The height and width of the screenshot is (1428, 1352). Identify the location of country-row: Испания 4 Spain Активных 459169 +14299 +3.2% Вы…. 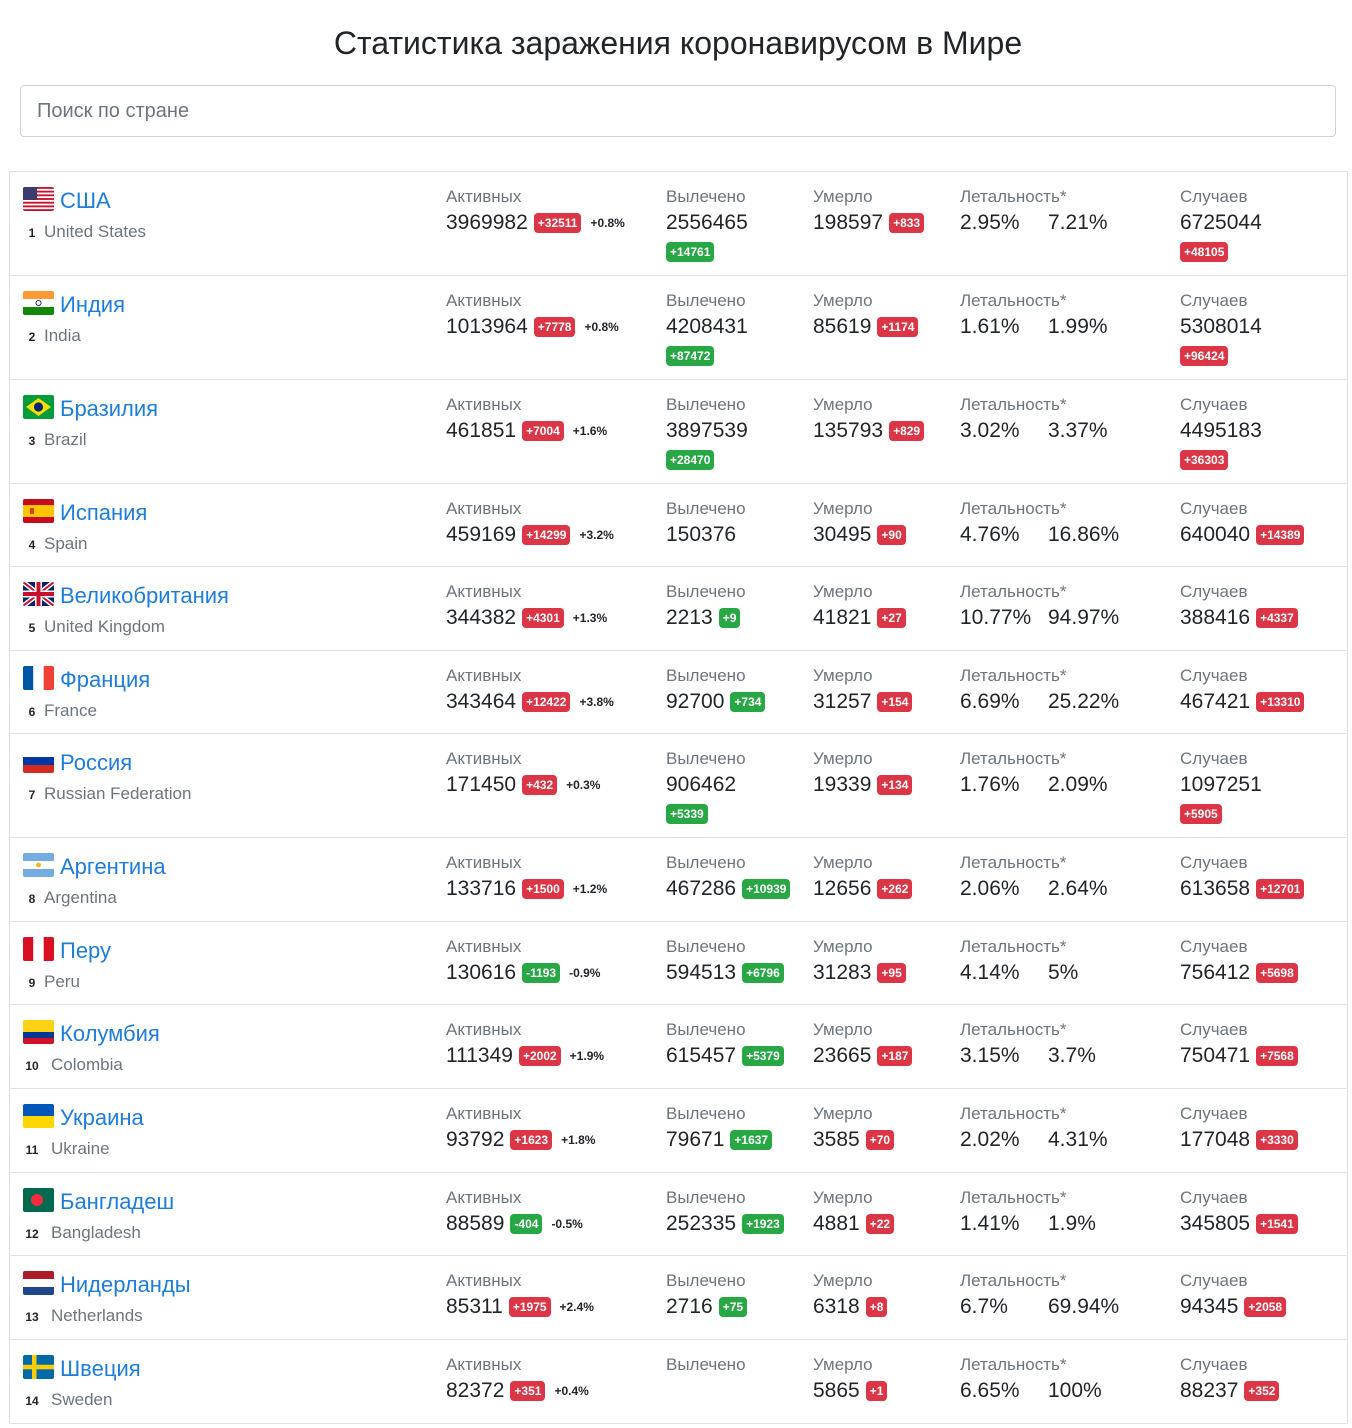
(678, 525).